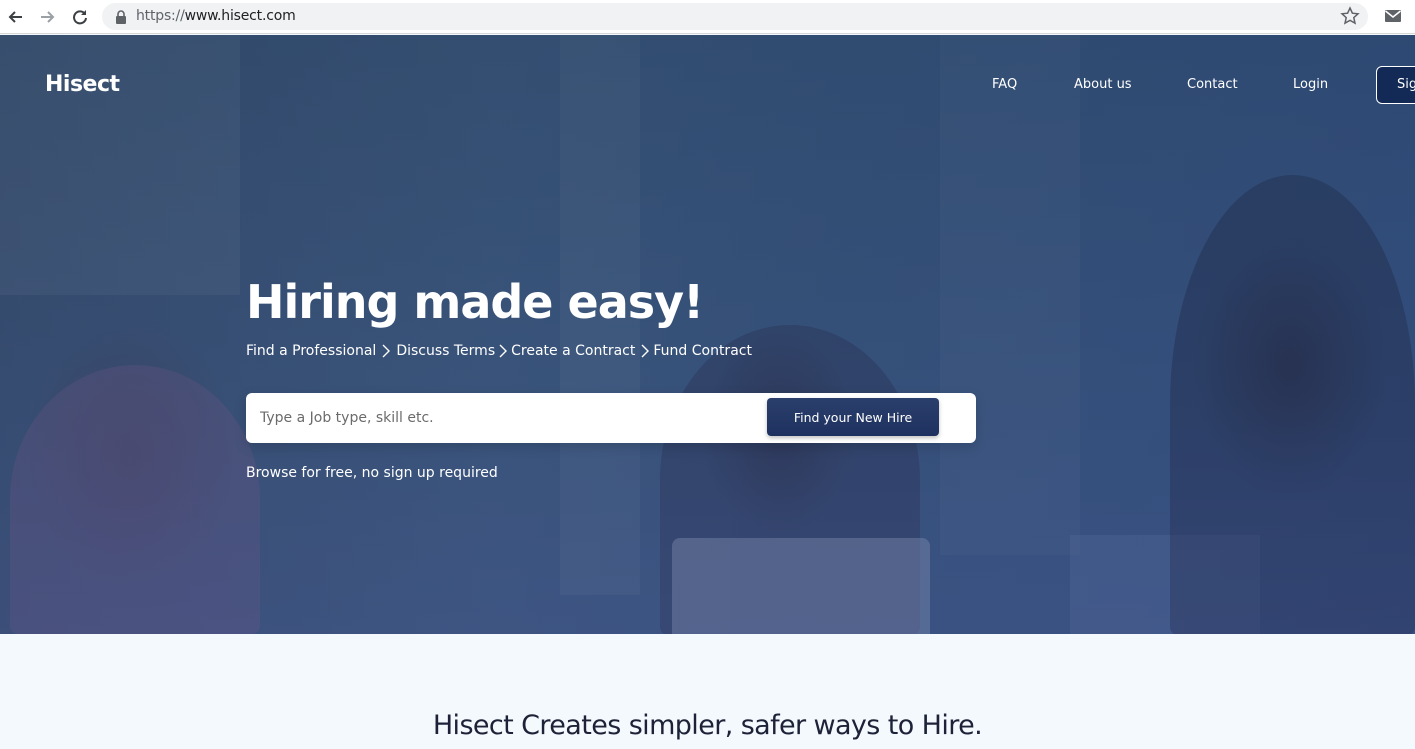 The height and width of the screenshot is (749, 1415). Describe the element at coordinates (1395, 85) in the screenshot. I see `signup-button: Sig` at that location.